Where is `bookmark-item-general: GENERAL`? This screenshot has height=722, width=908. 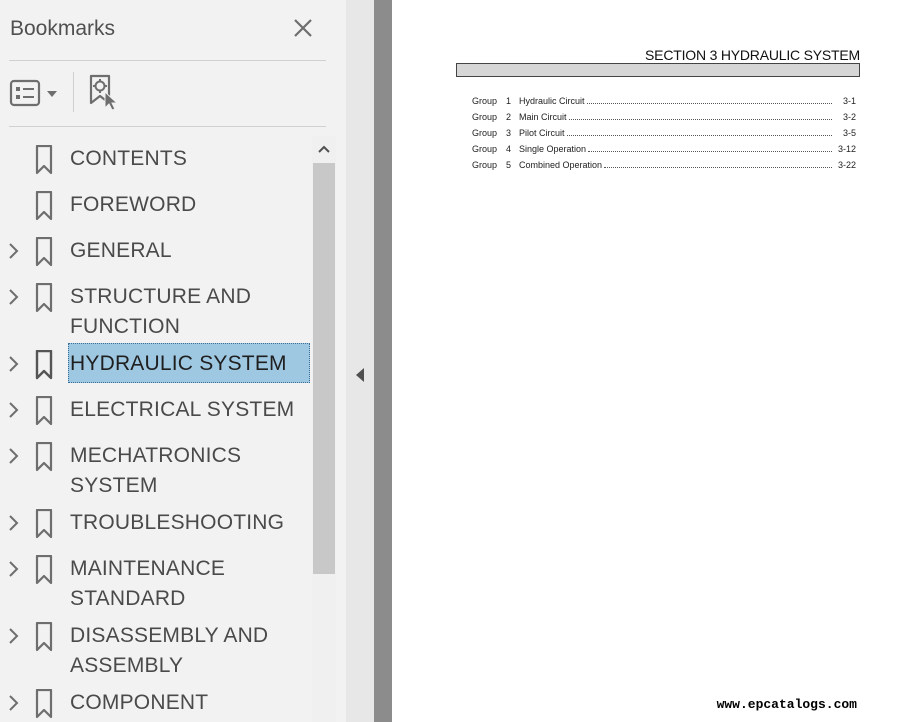 bookmark-item-general: GENERAL is located at coordinates (156, 251).